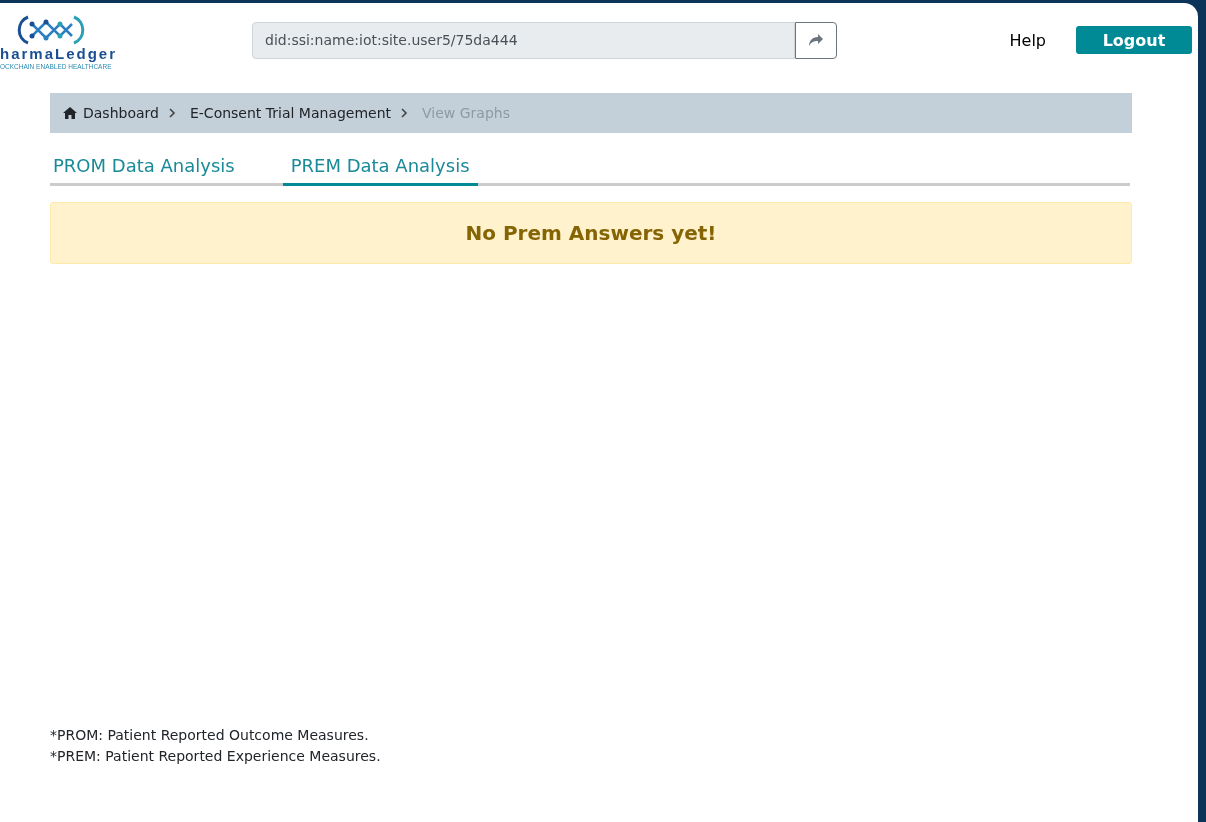 This screenshot has height=822, width=1206. I want to click on share-button, so click(816, 40).